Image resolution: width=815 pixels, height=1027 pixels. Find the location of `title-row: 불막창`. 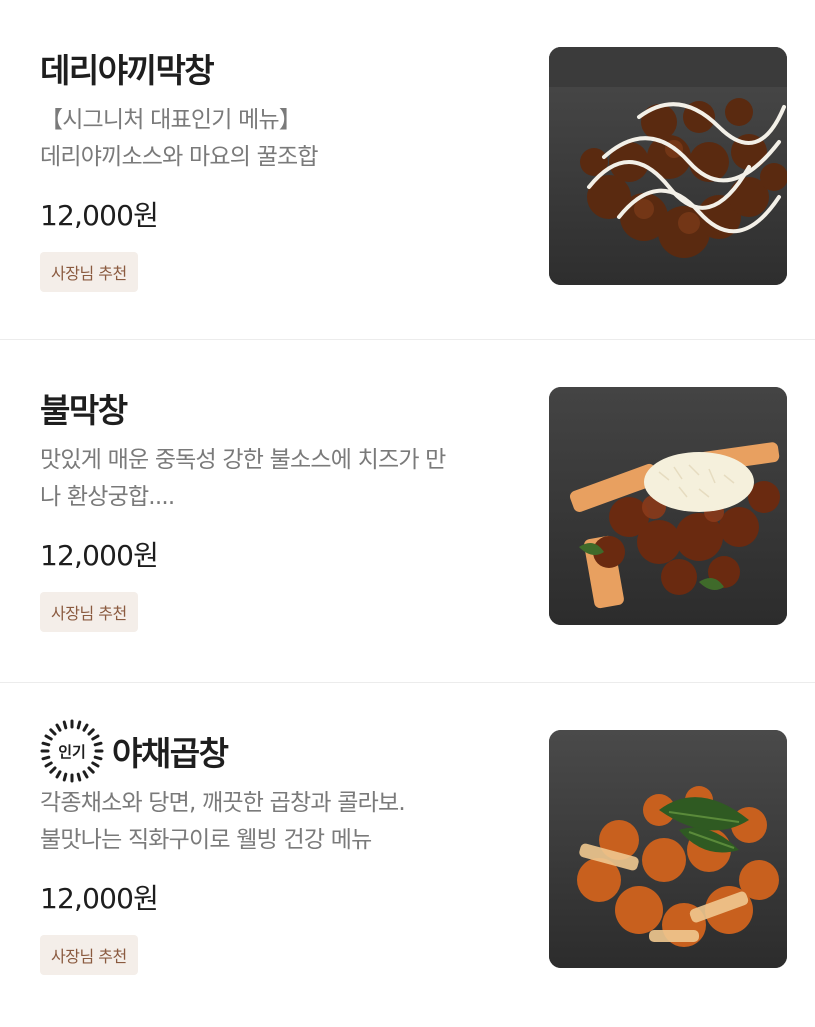

title-row: 불막창 is located at coordinates (285, 408).